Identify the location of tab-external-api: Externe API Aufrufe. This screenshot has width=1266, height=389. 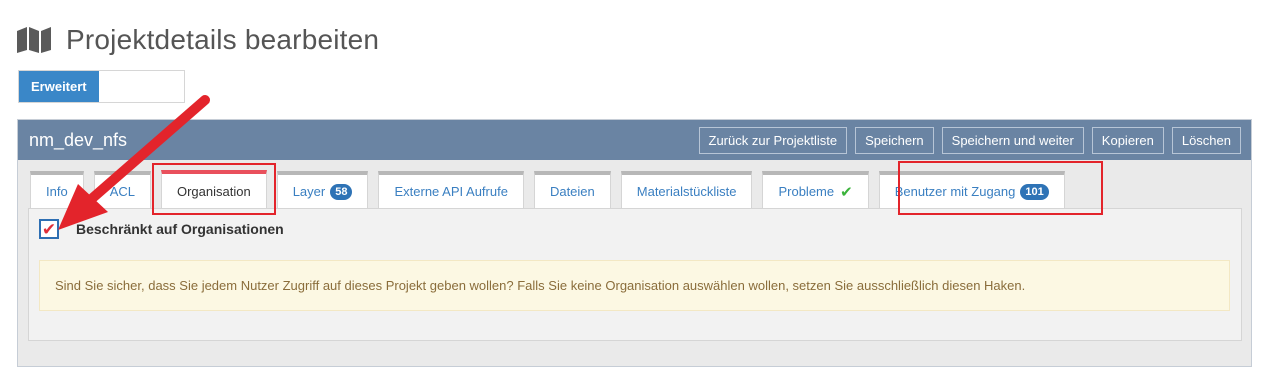
(451, 189).